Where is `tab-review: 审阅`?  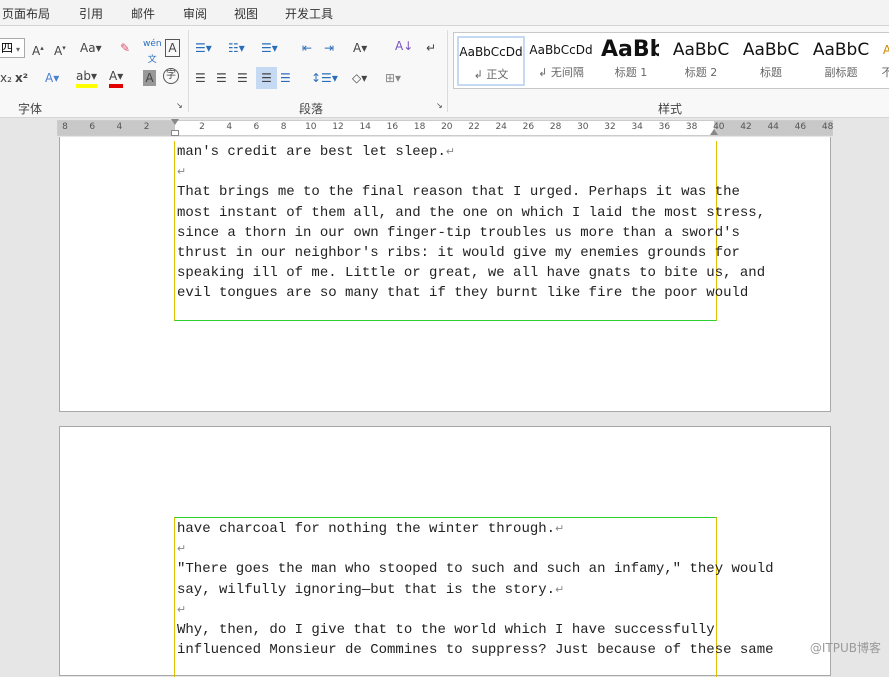
tab-review: 审阅 is located at coordinates (195, 13).